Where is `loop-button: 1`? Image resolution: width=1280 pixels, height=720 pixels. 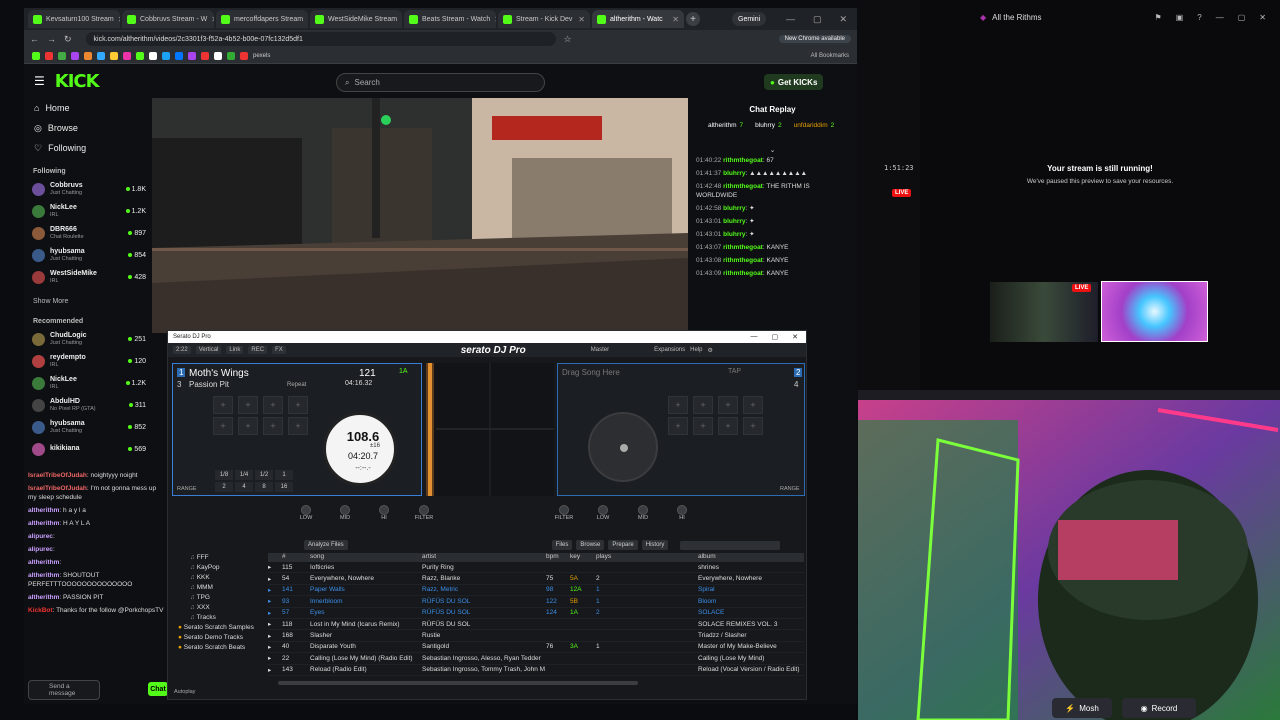
loop-button: 1 is located at coordinates (284, 475).